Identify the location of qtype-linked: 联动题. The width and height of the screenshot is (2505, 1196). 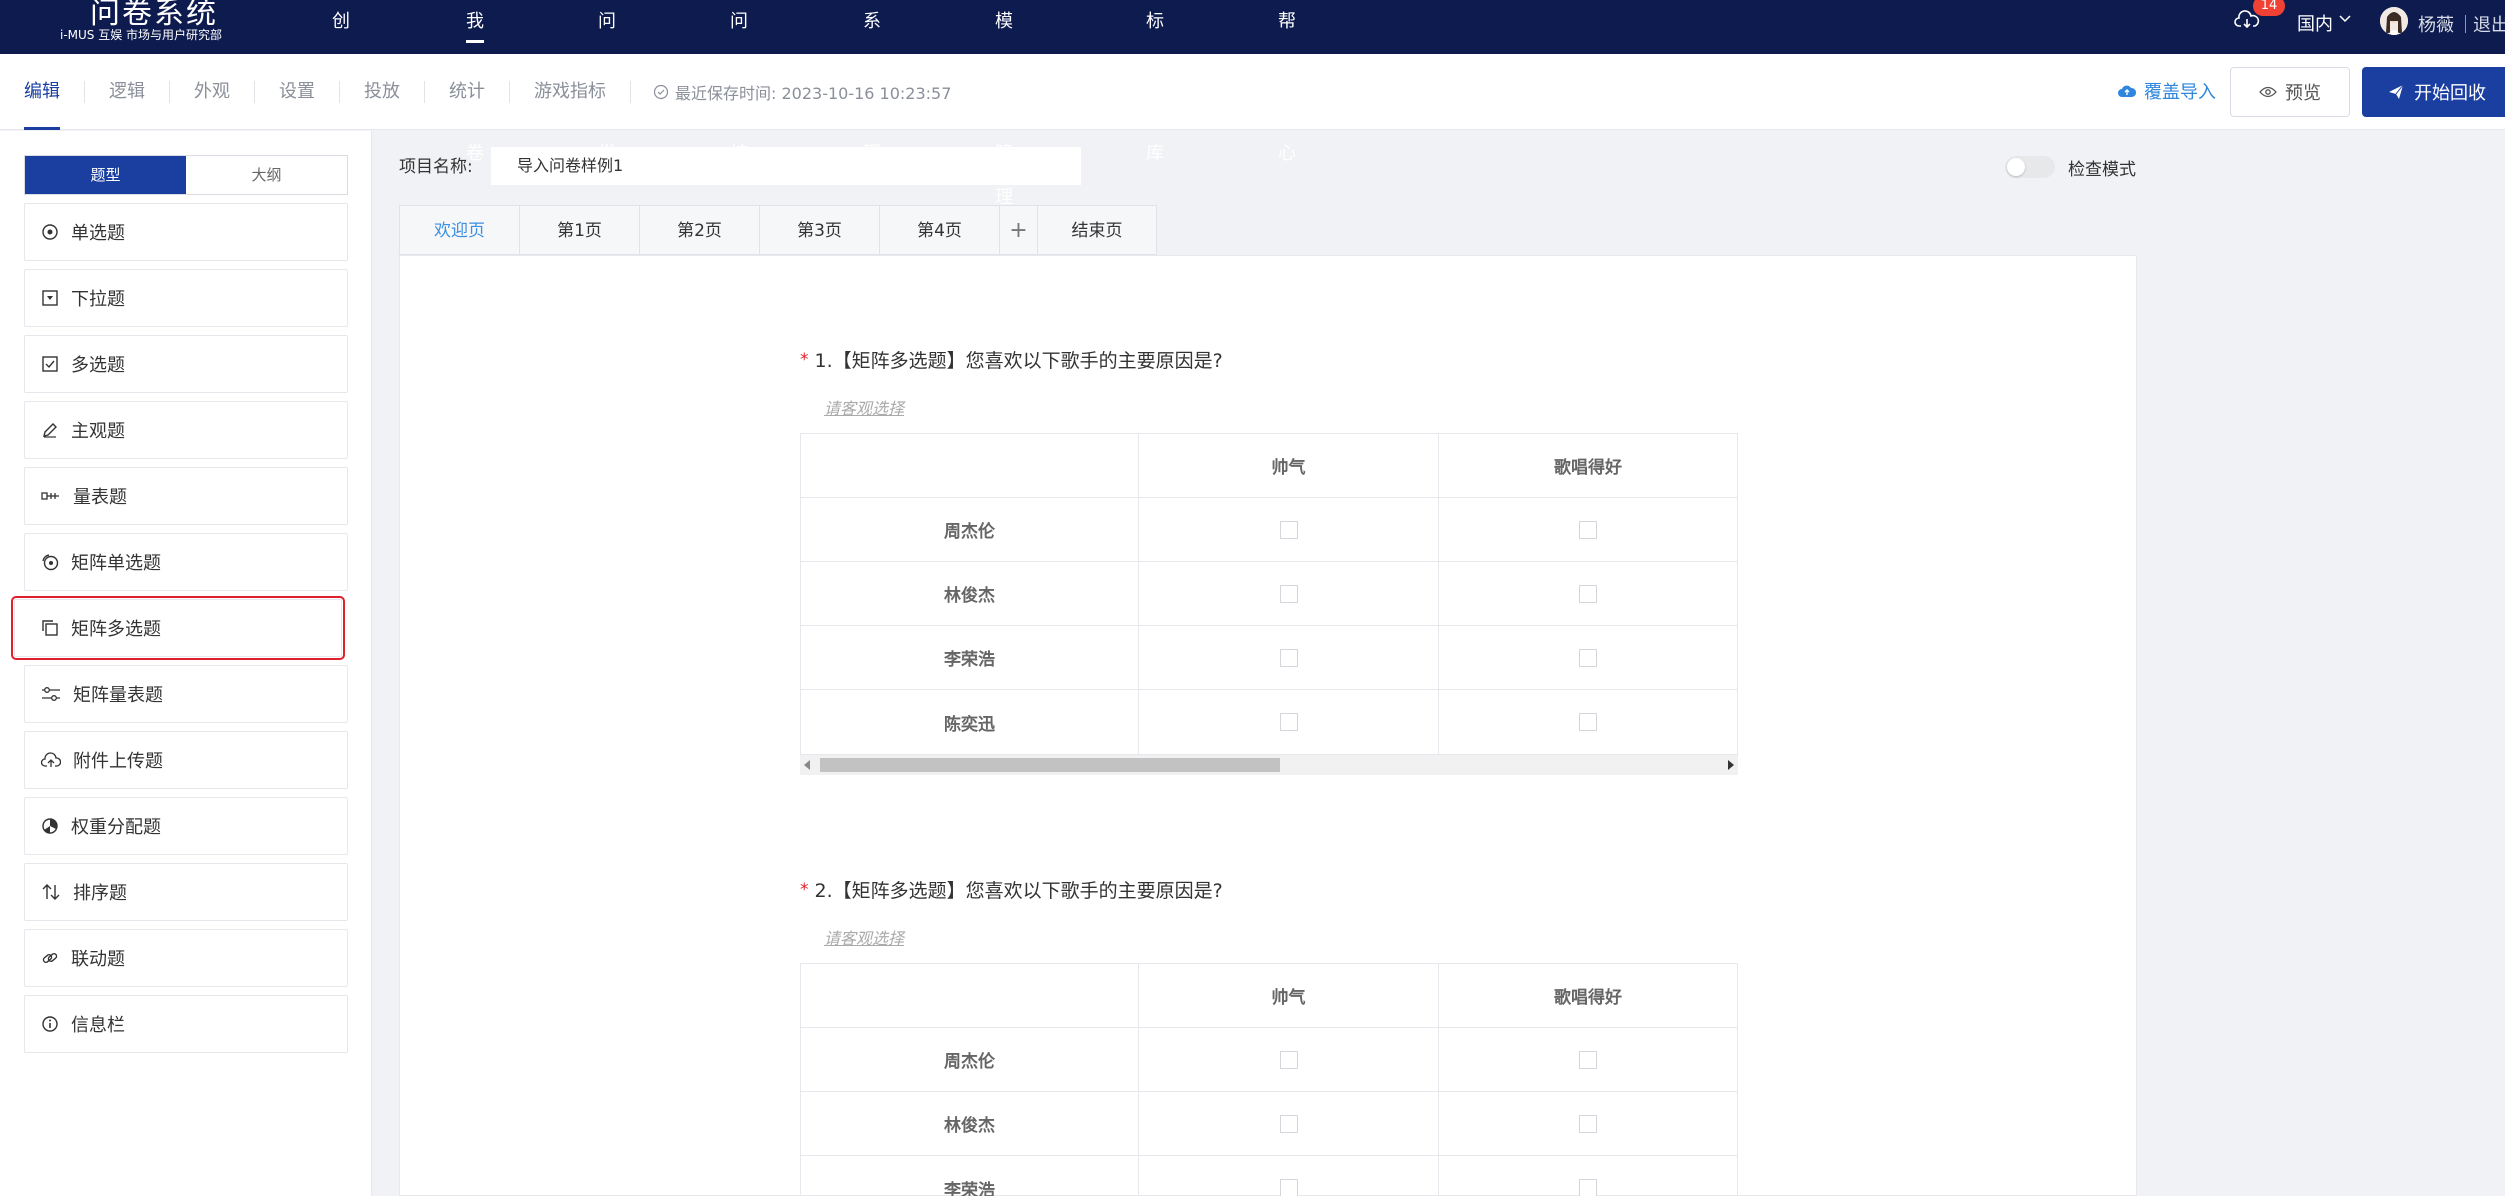
(186, 958).